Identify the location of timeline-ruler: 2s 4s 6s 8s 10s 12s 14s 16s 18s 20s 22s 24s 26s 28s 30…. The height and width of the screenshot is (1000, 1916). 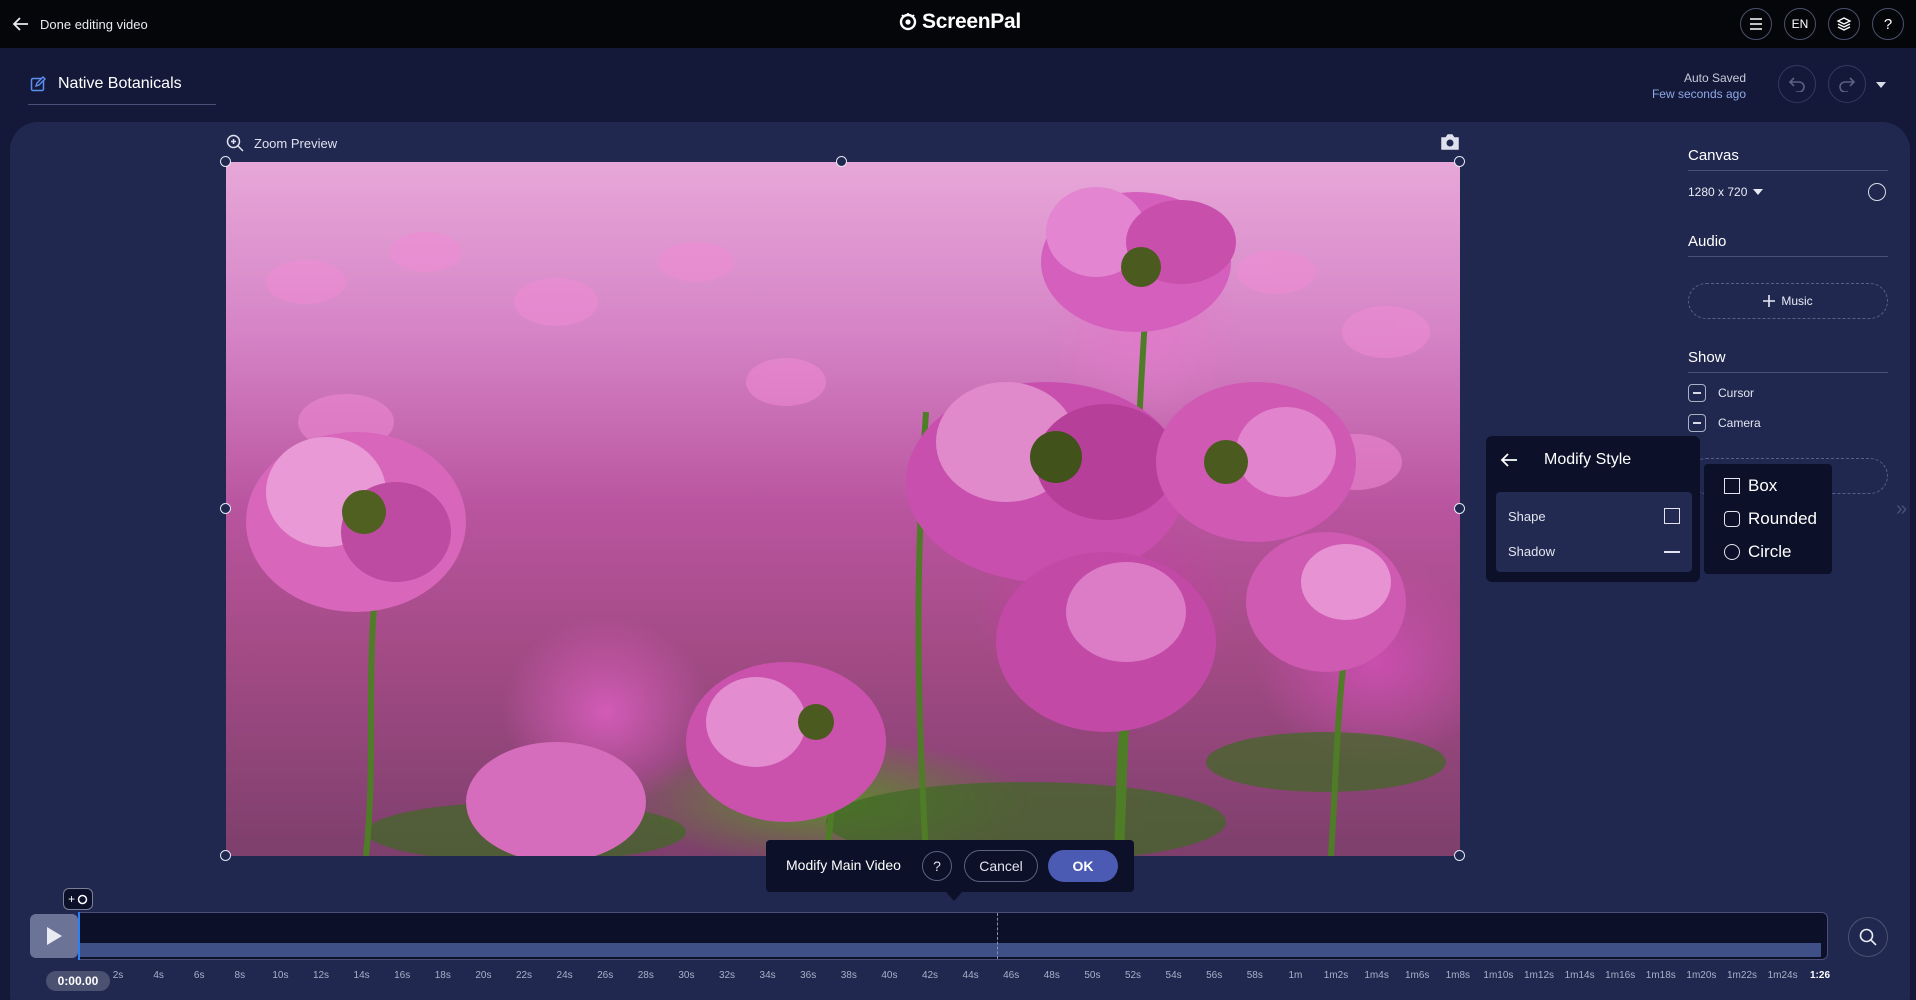
(958, 978).